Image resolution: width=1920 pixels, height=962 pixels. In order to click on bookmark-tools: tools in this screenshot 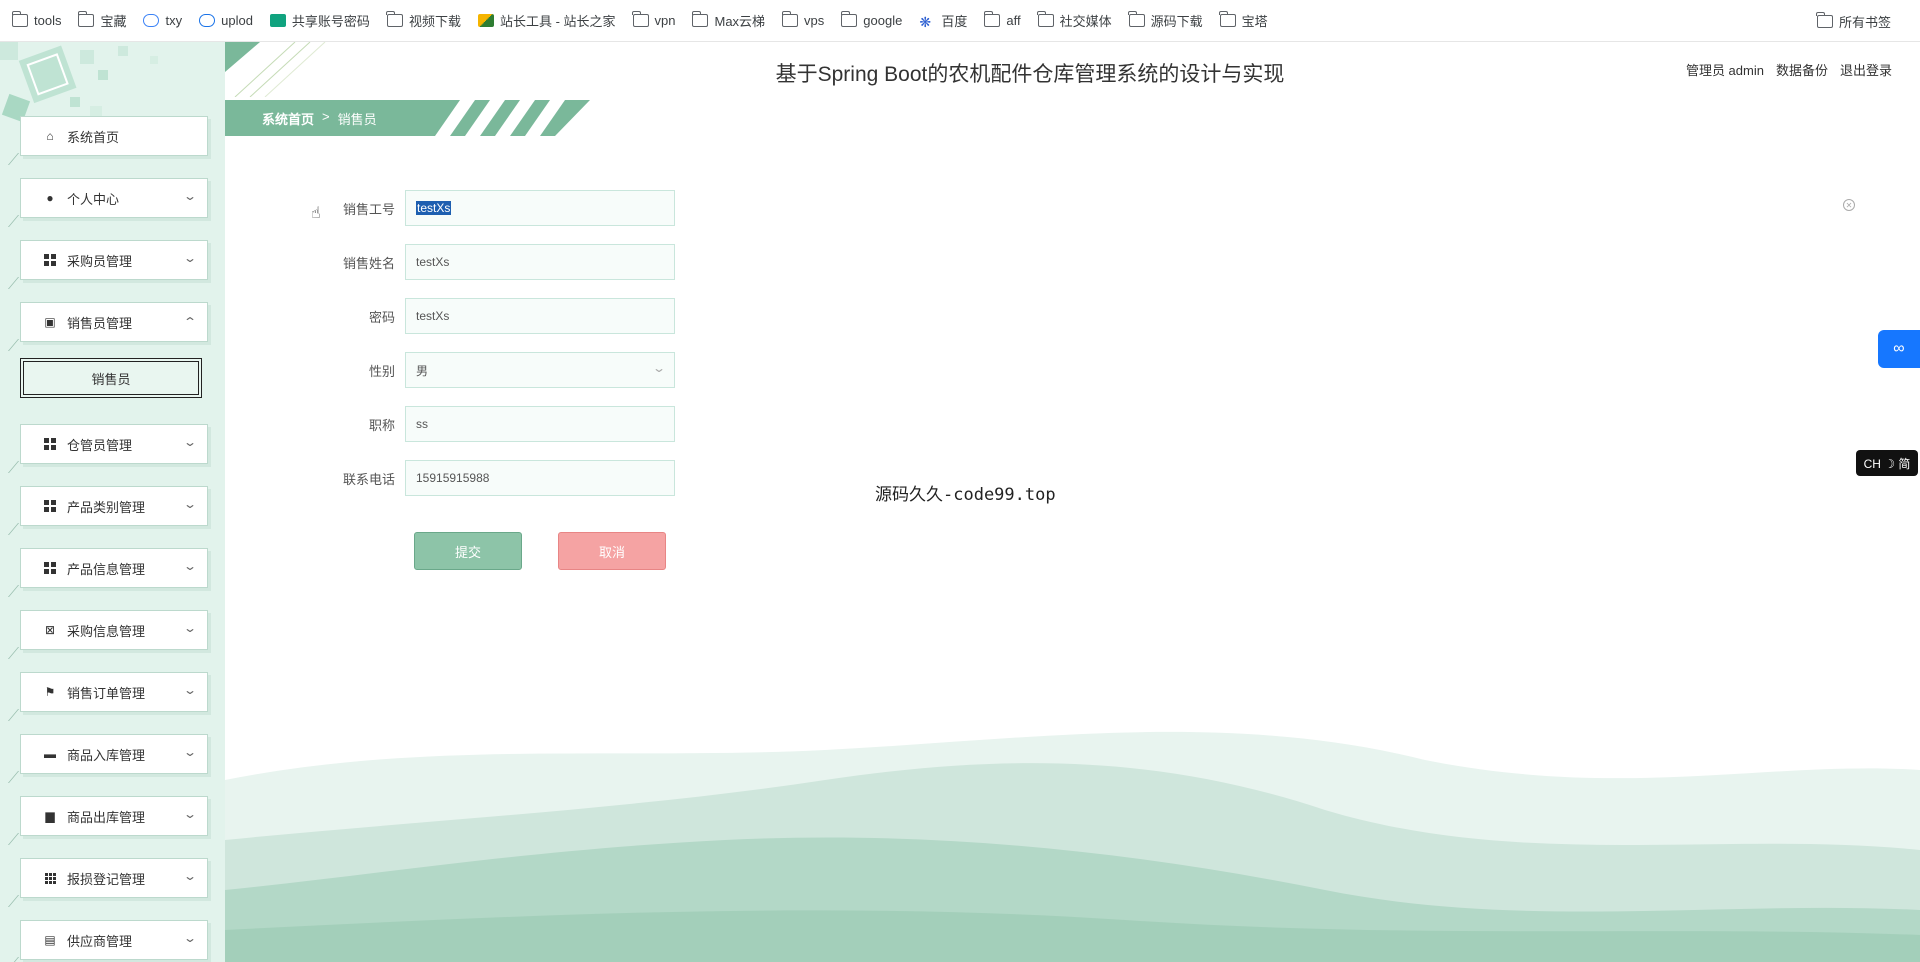, I will do `click(36, 19)`.